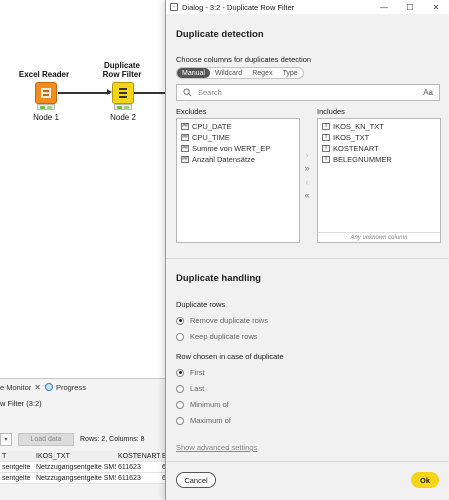 The height and width of the screenshot is (500, 449). I want to click on excel-reader-node, so click(46, 93).